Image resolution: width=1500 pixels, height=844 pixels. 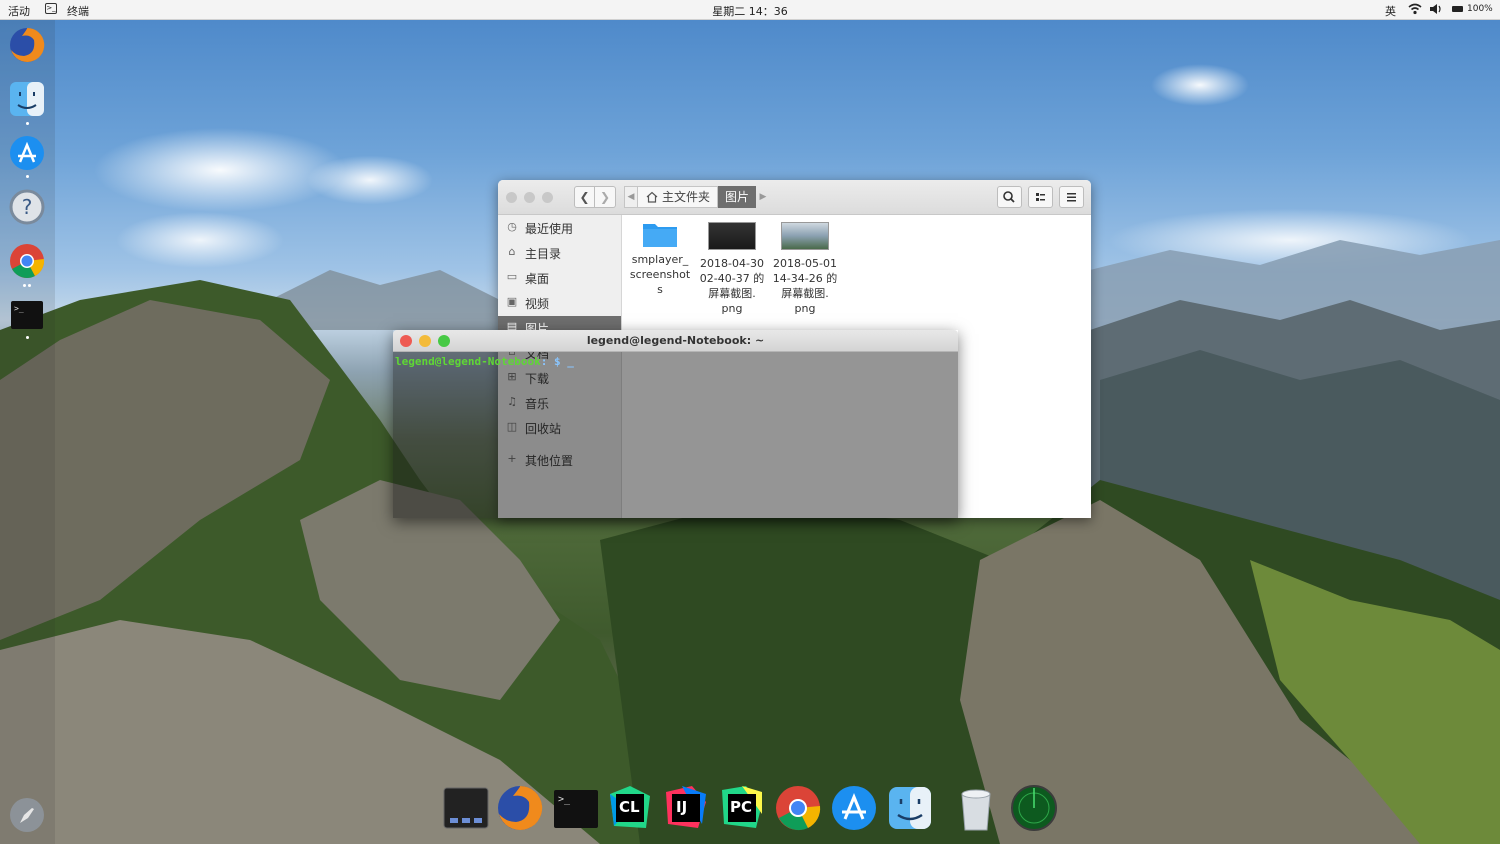 I want to click on search-button, so click(x=1009, y=197).